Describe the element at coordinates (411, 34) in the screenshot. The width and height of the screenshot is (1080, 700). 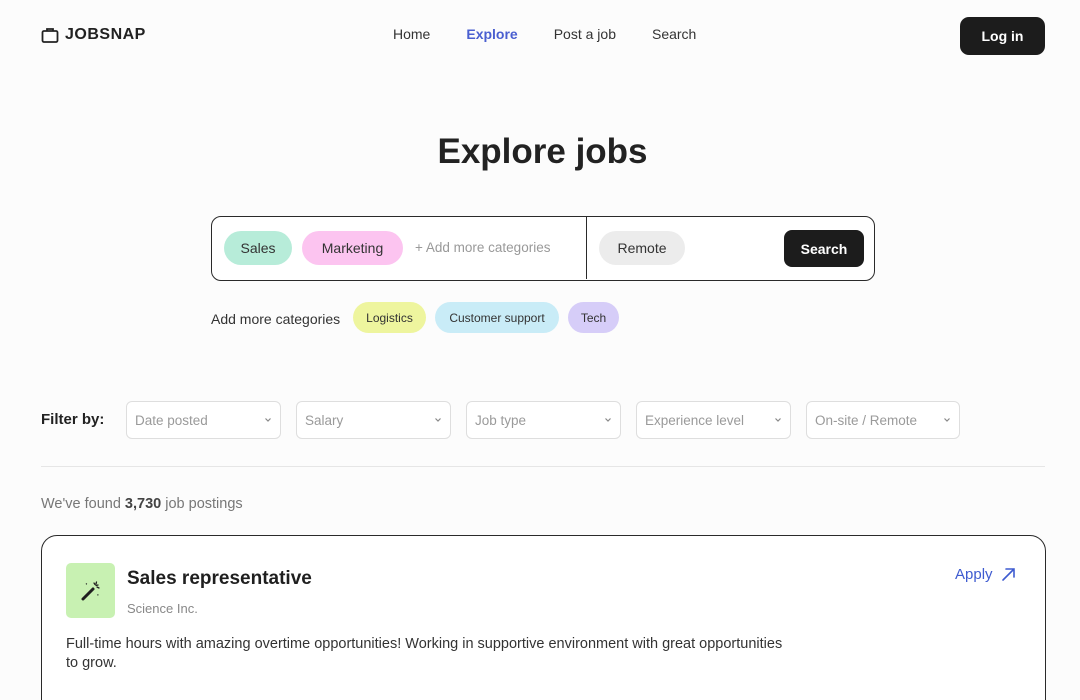
I see `nav-link-home: Home` at that location.